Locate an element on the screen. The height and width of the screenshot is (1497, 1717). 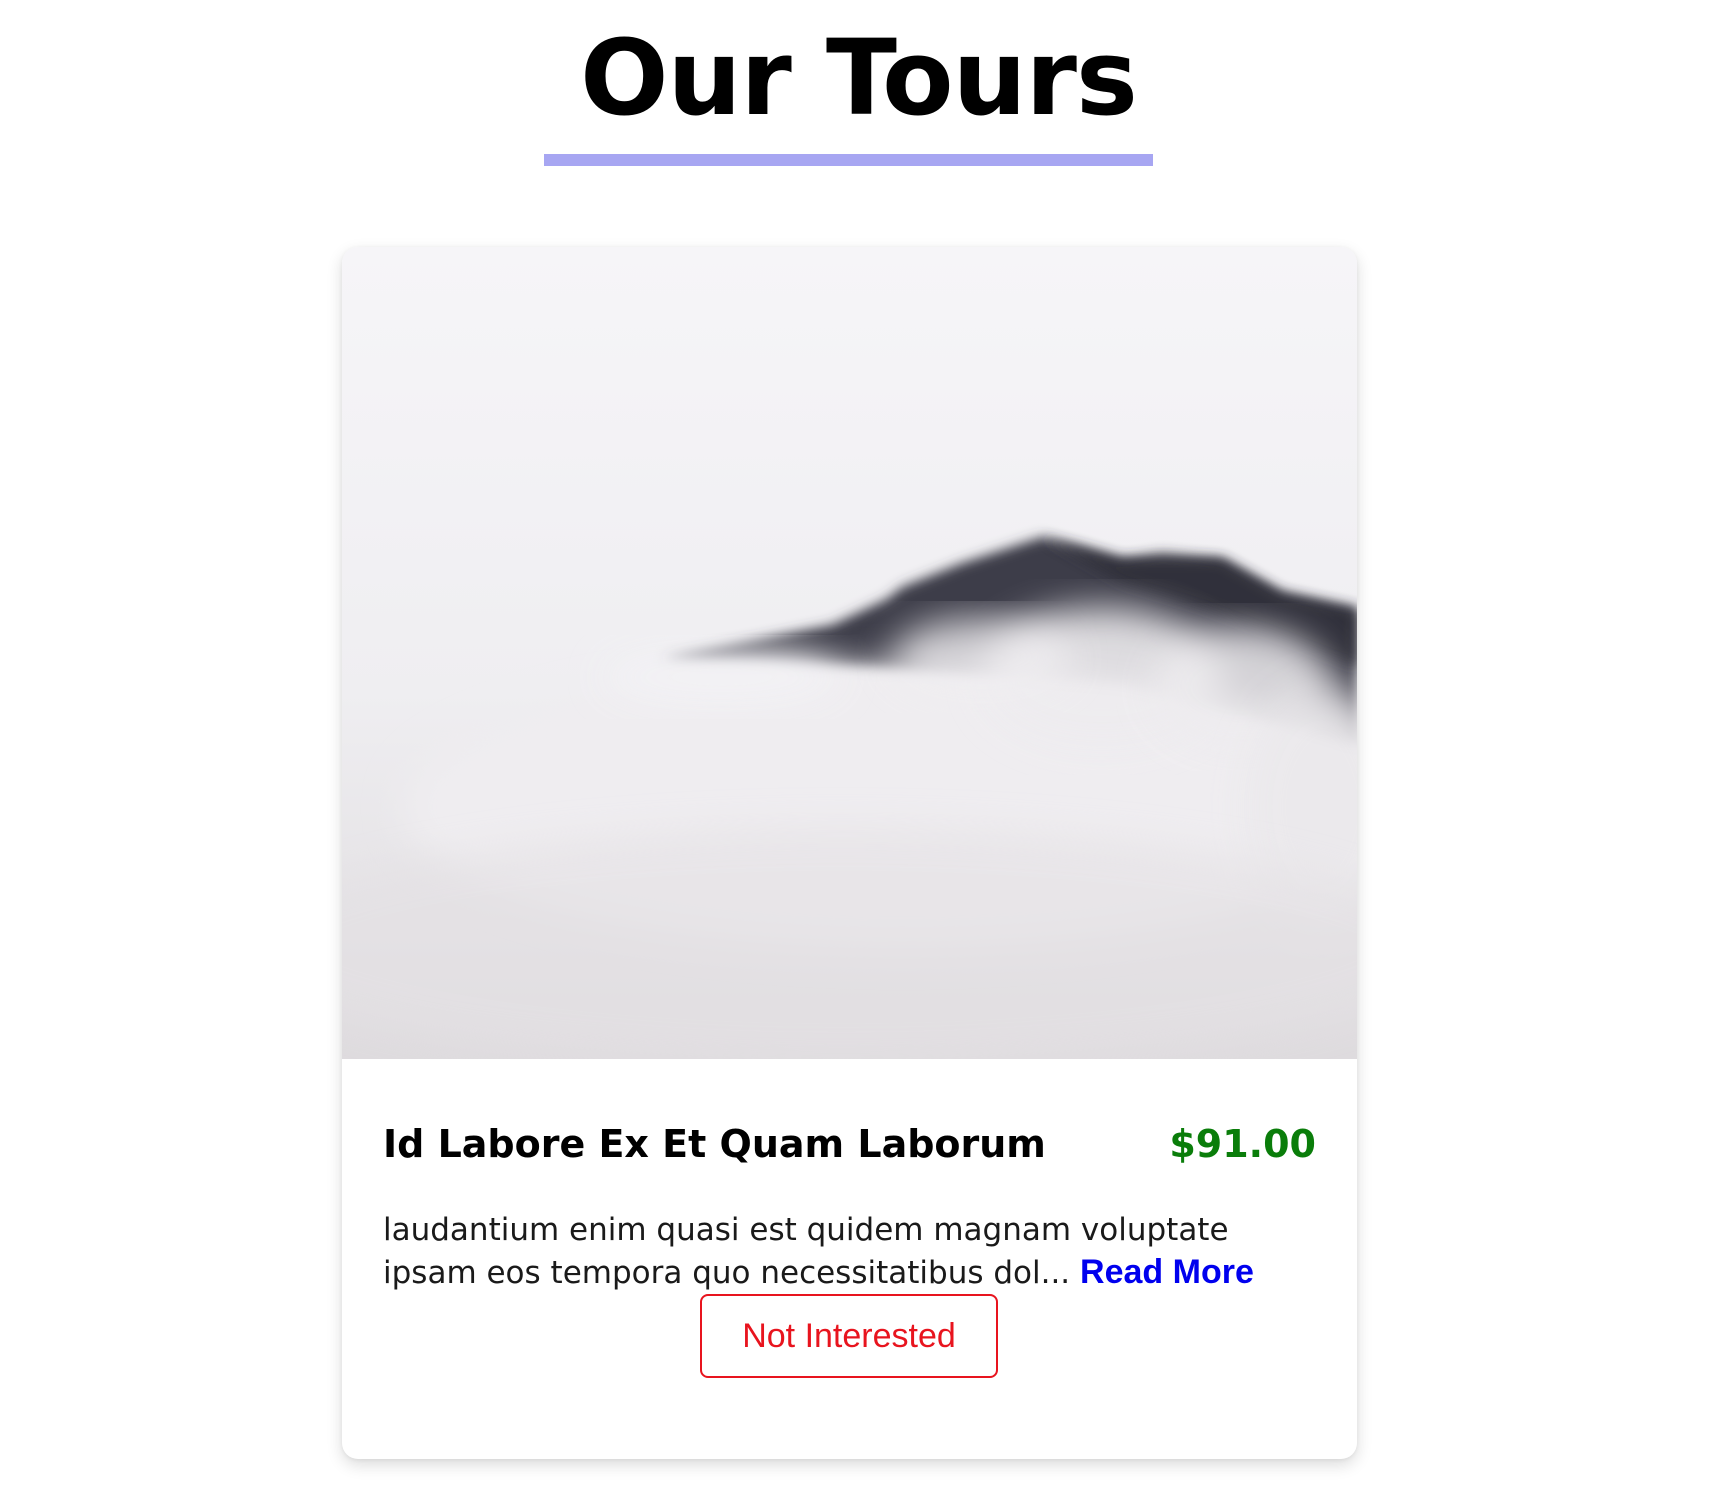
page-title: Our Tours is located at coordinates (859, 78).